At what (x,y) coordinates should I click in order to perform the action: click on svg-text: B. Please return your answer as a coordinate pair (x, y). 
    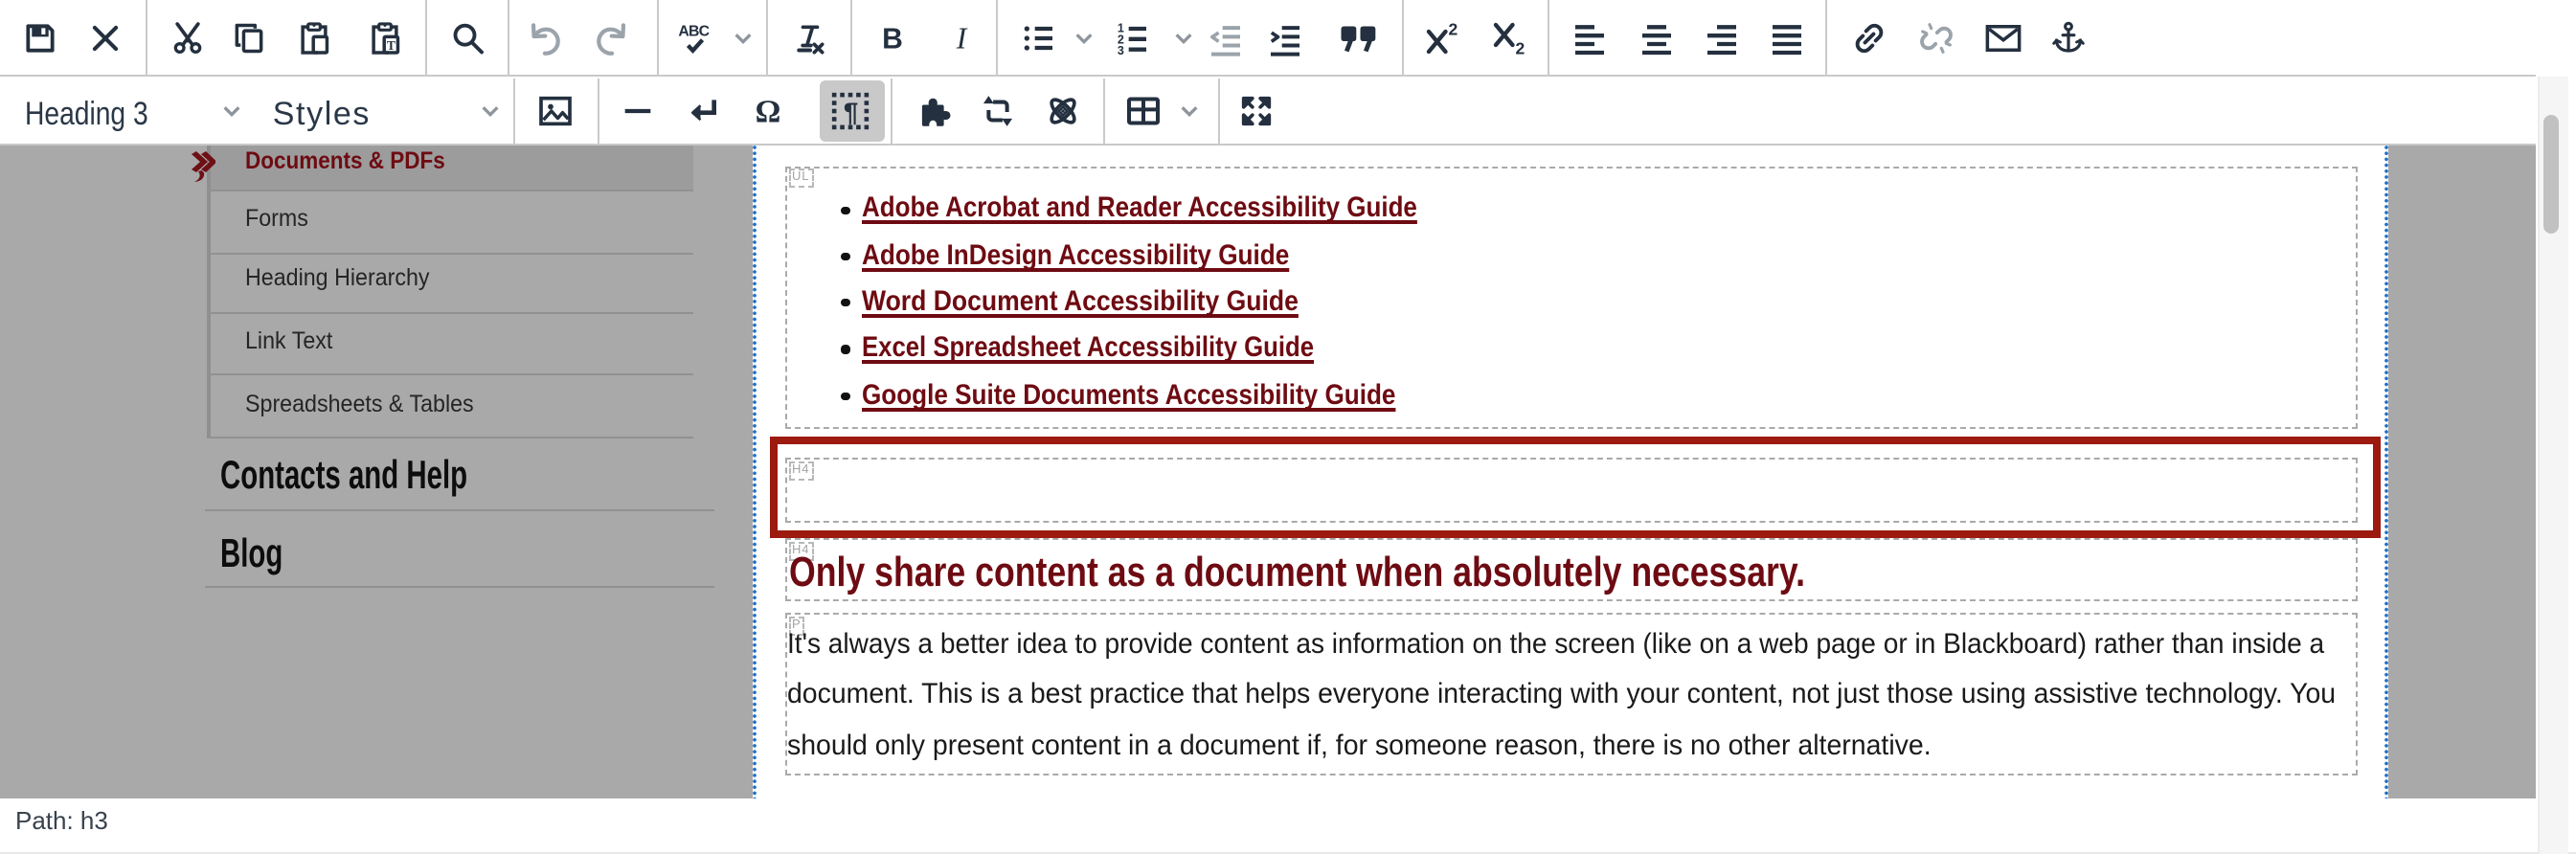
    Looking at the image, I should click on (892, 38).